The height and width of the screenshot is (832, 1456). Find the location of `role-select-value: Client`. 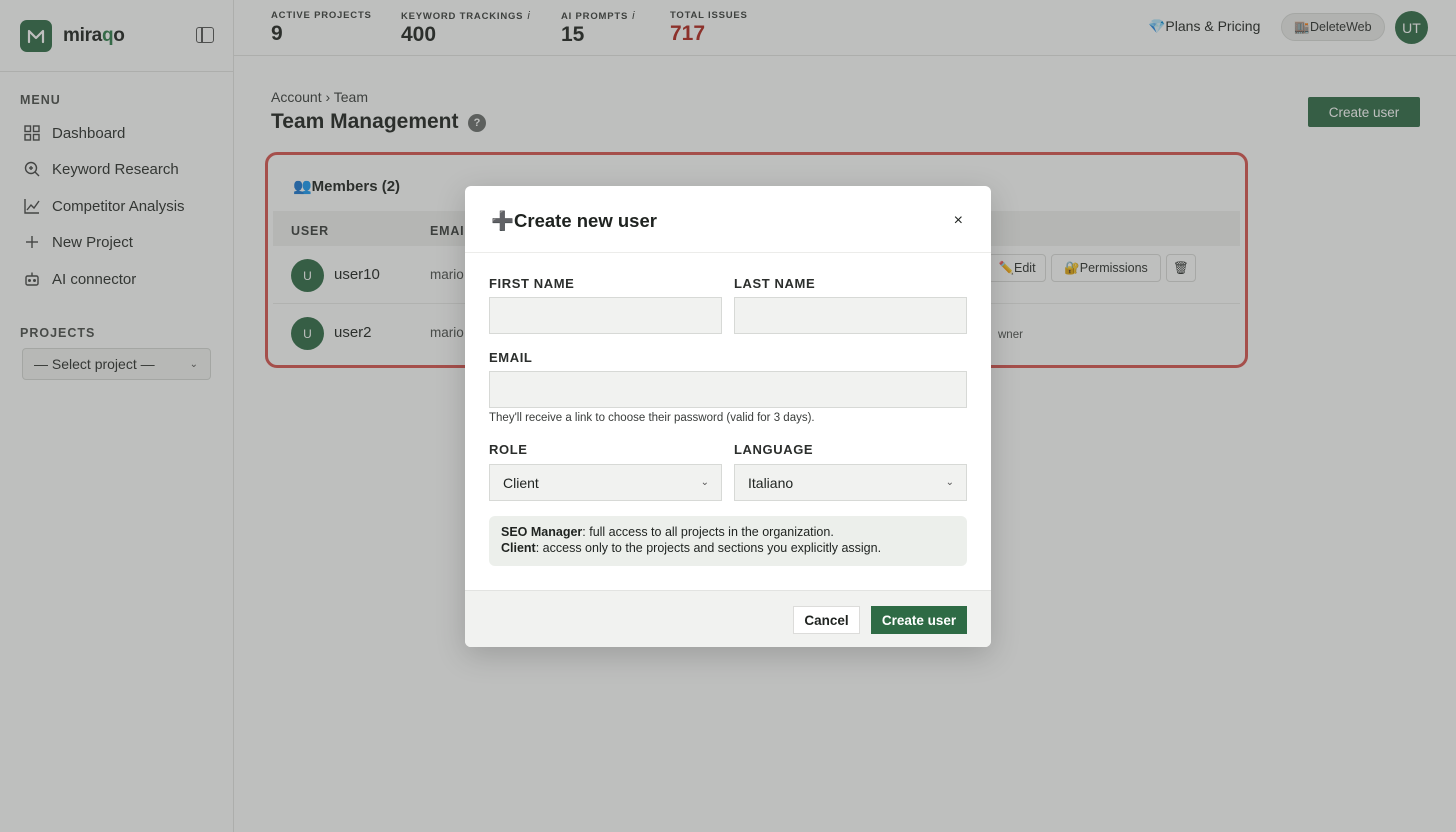

role-select-value: Client is located at coordinates (521, 482).